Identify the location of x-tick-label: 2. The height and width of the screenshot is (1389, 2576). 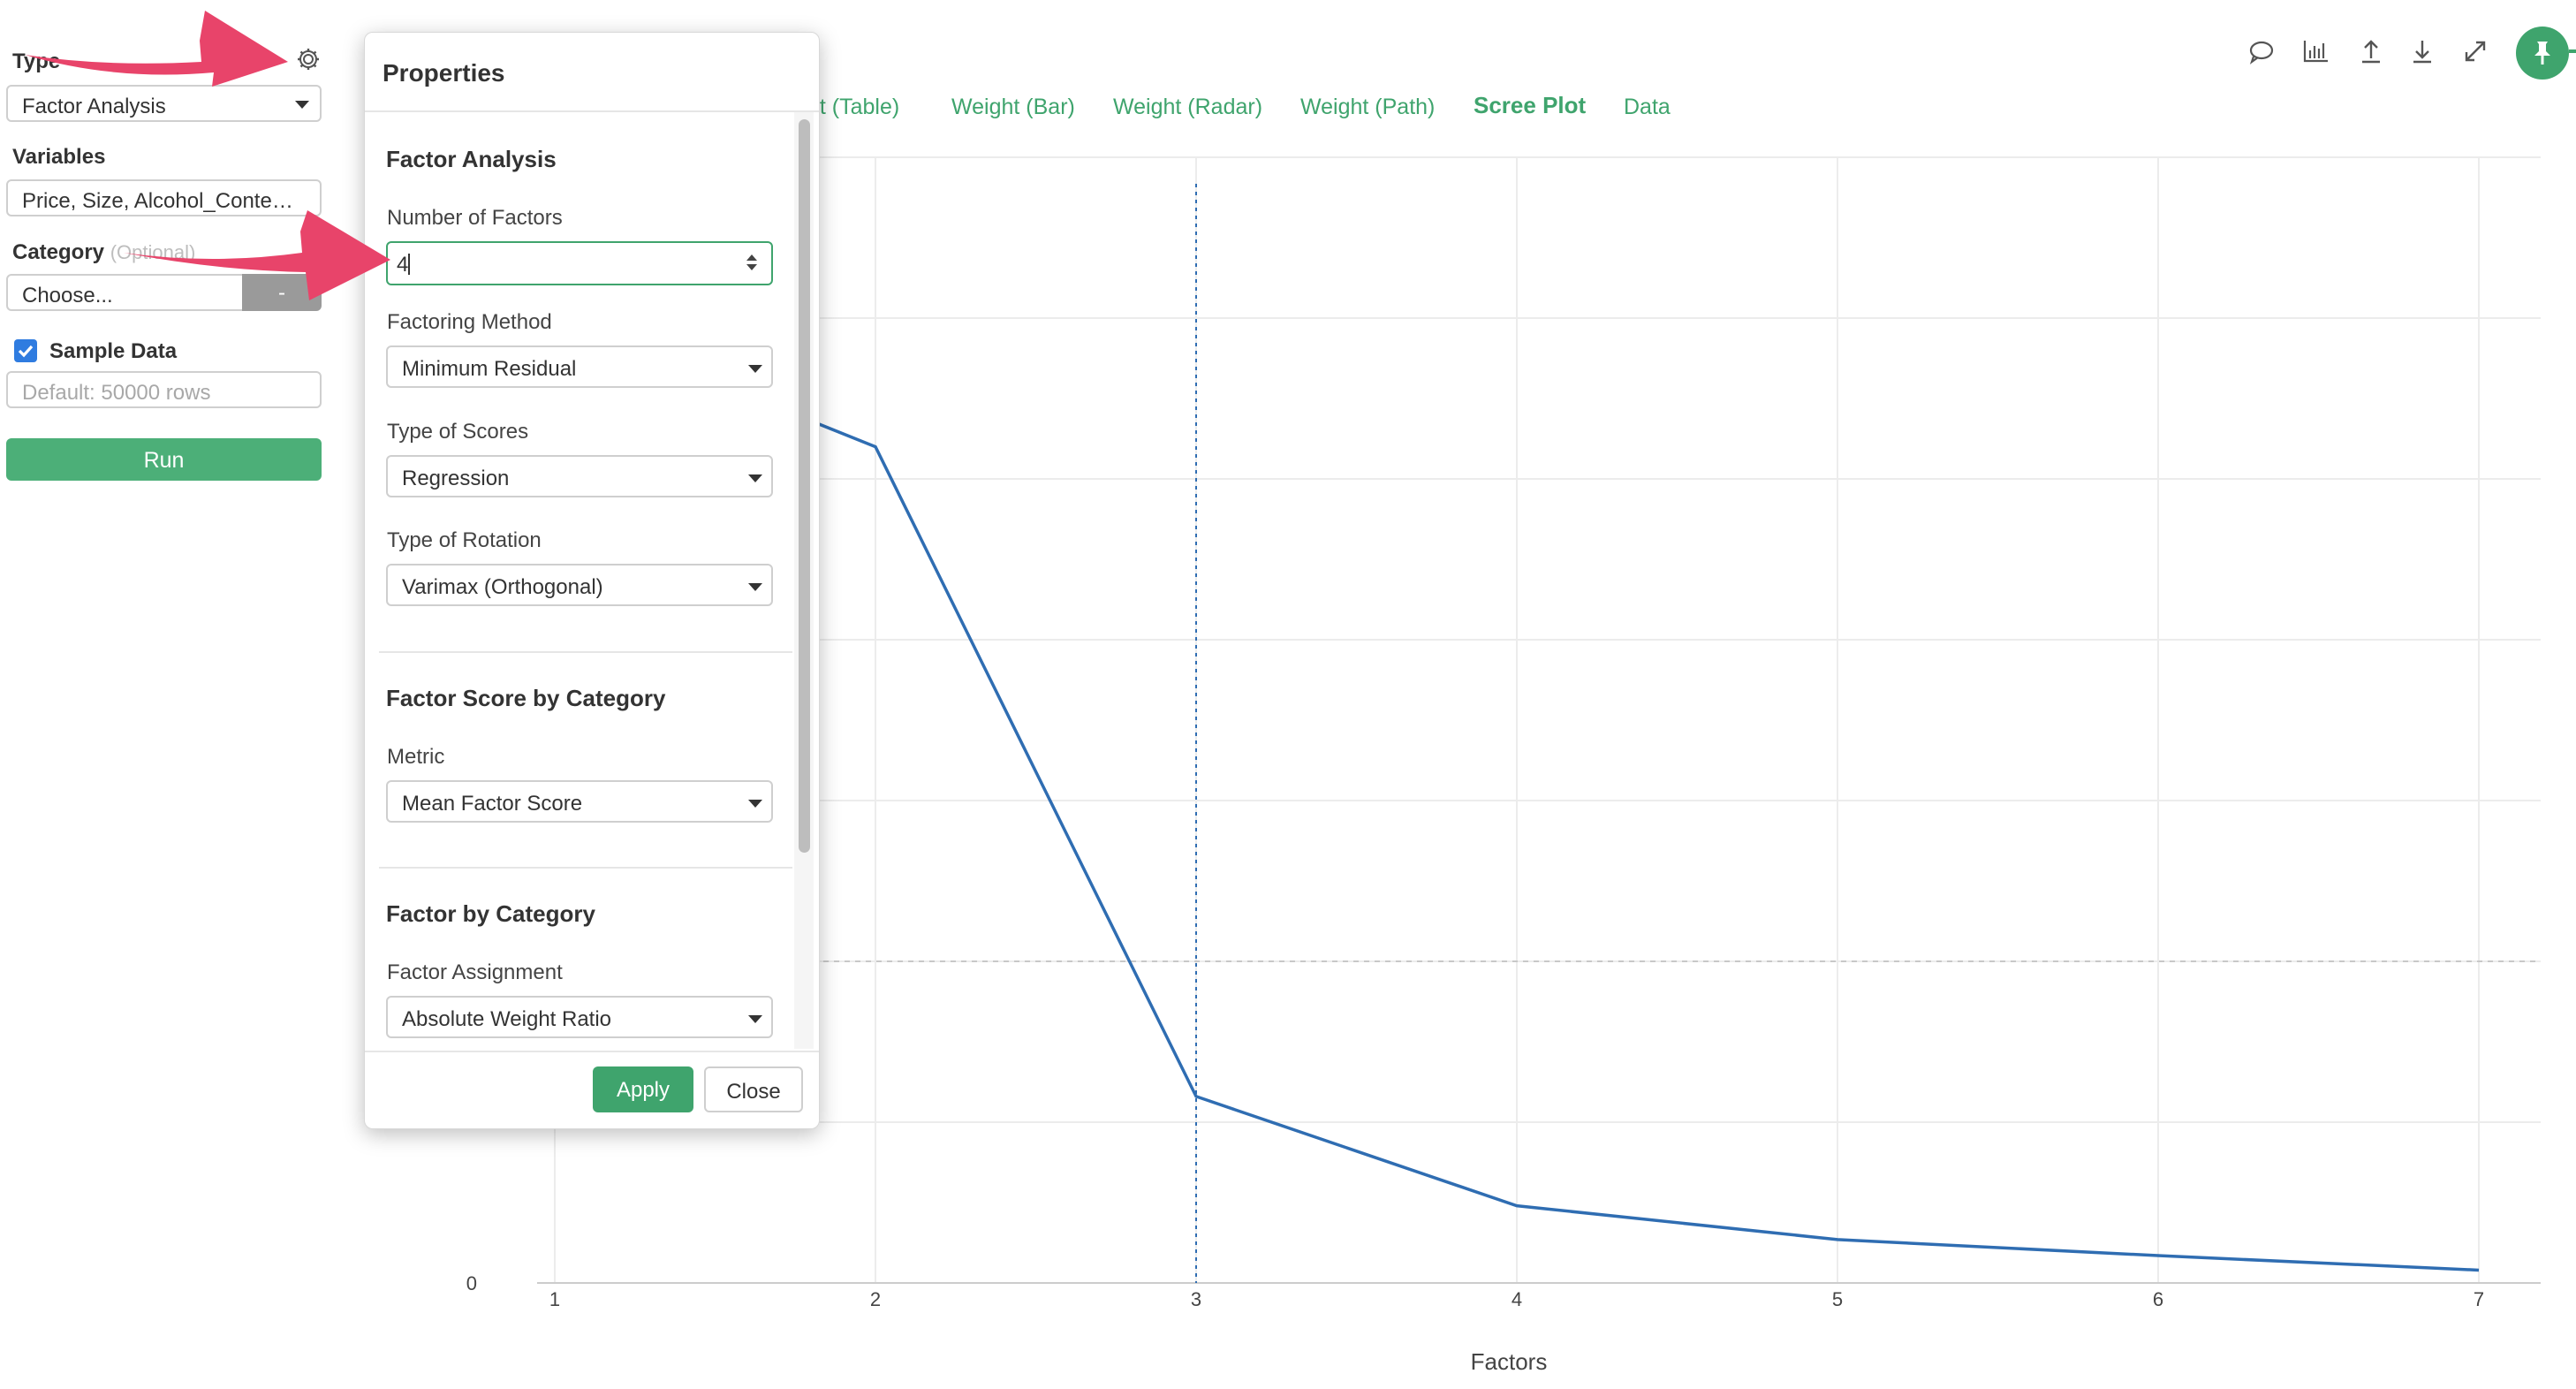
(876, 1299).